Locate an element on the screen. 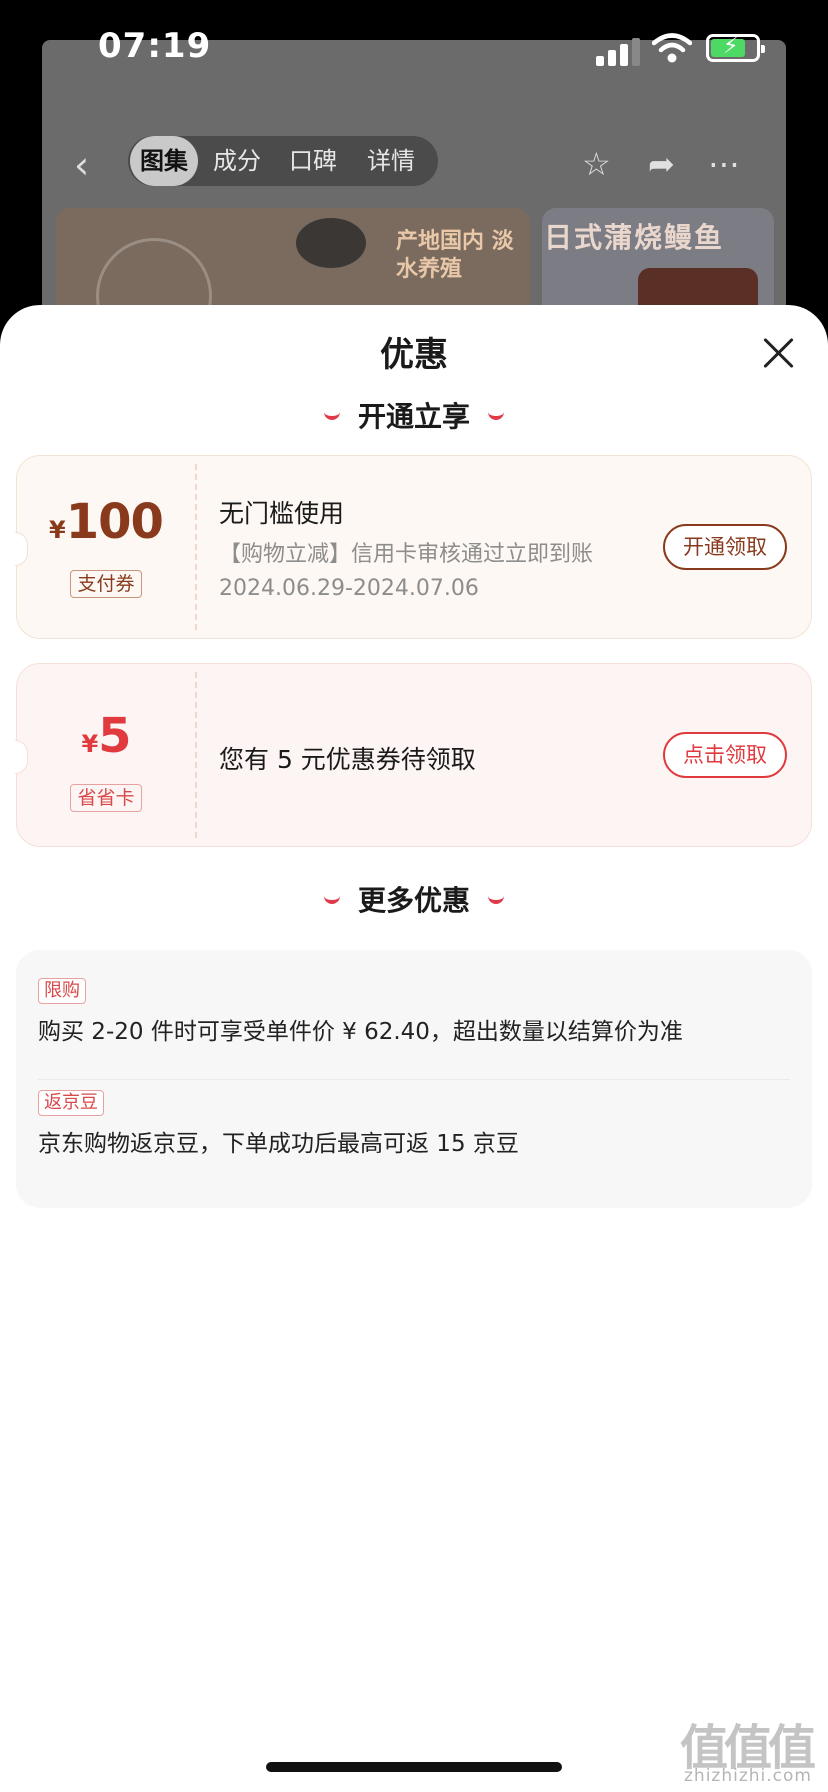 This screenshot has height=1792, width=828. coupon-value: 100 is located at coordinates (114, 522).